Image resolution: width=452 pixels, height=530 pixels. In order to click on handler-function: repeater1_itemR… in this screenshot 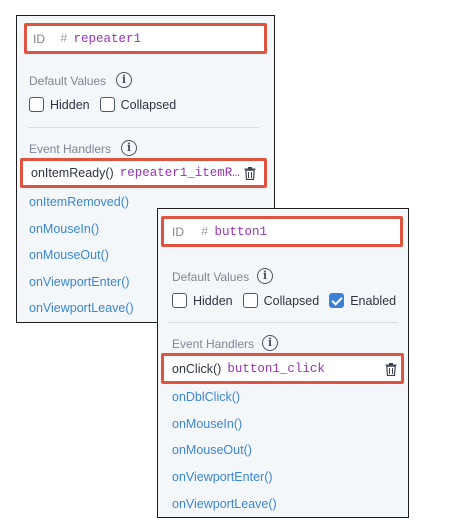, I will do `click(180, 173)`.